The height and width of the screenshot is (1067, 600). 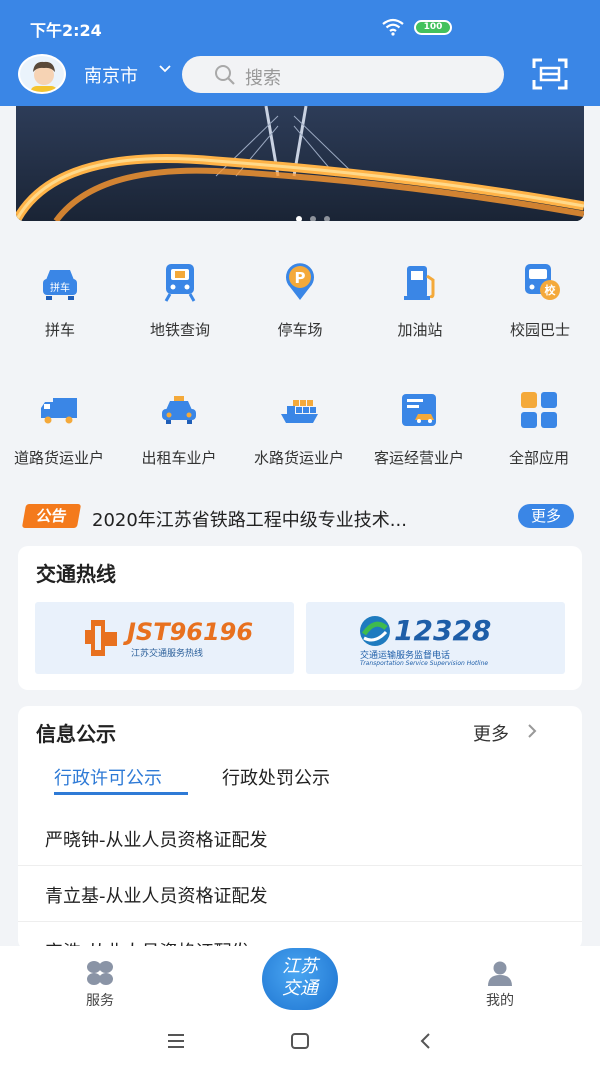 I want to click on notice-bar: 公告 2020年江苏省铁路工程中级专业技术... 更多, so click(x=300, y=517).